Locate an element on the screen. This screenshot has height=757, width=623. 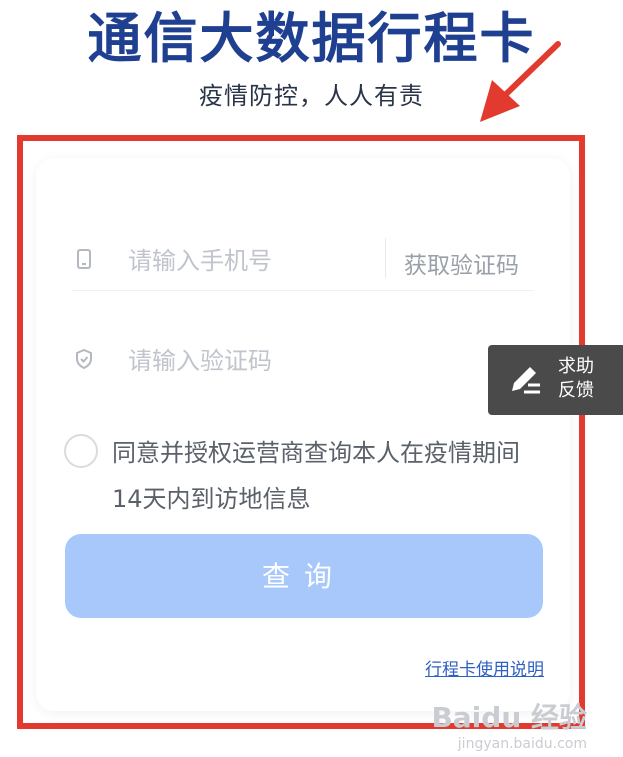
shield-icon is located at coordinates (84, 359).